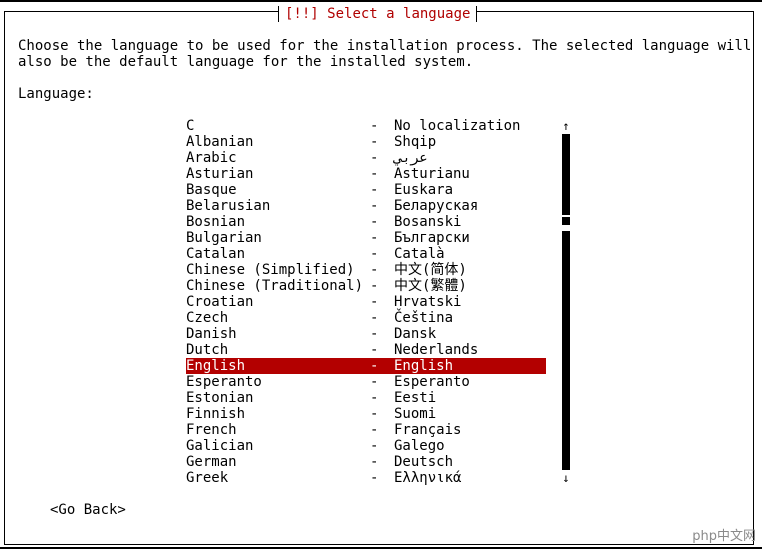 Image resolution: width=762 pixels, height=549 pixels. I want to click on language-option-bosnian: Bosnian - Bosanski, so click(366, 222).